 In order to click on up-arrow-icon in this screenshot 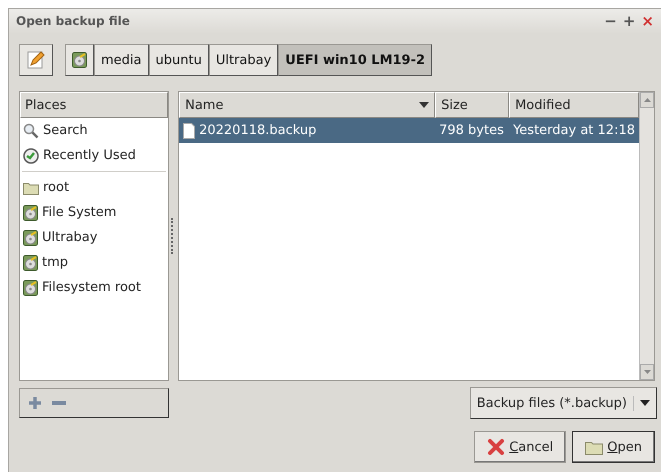, I will do `click(647, 100)`.